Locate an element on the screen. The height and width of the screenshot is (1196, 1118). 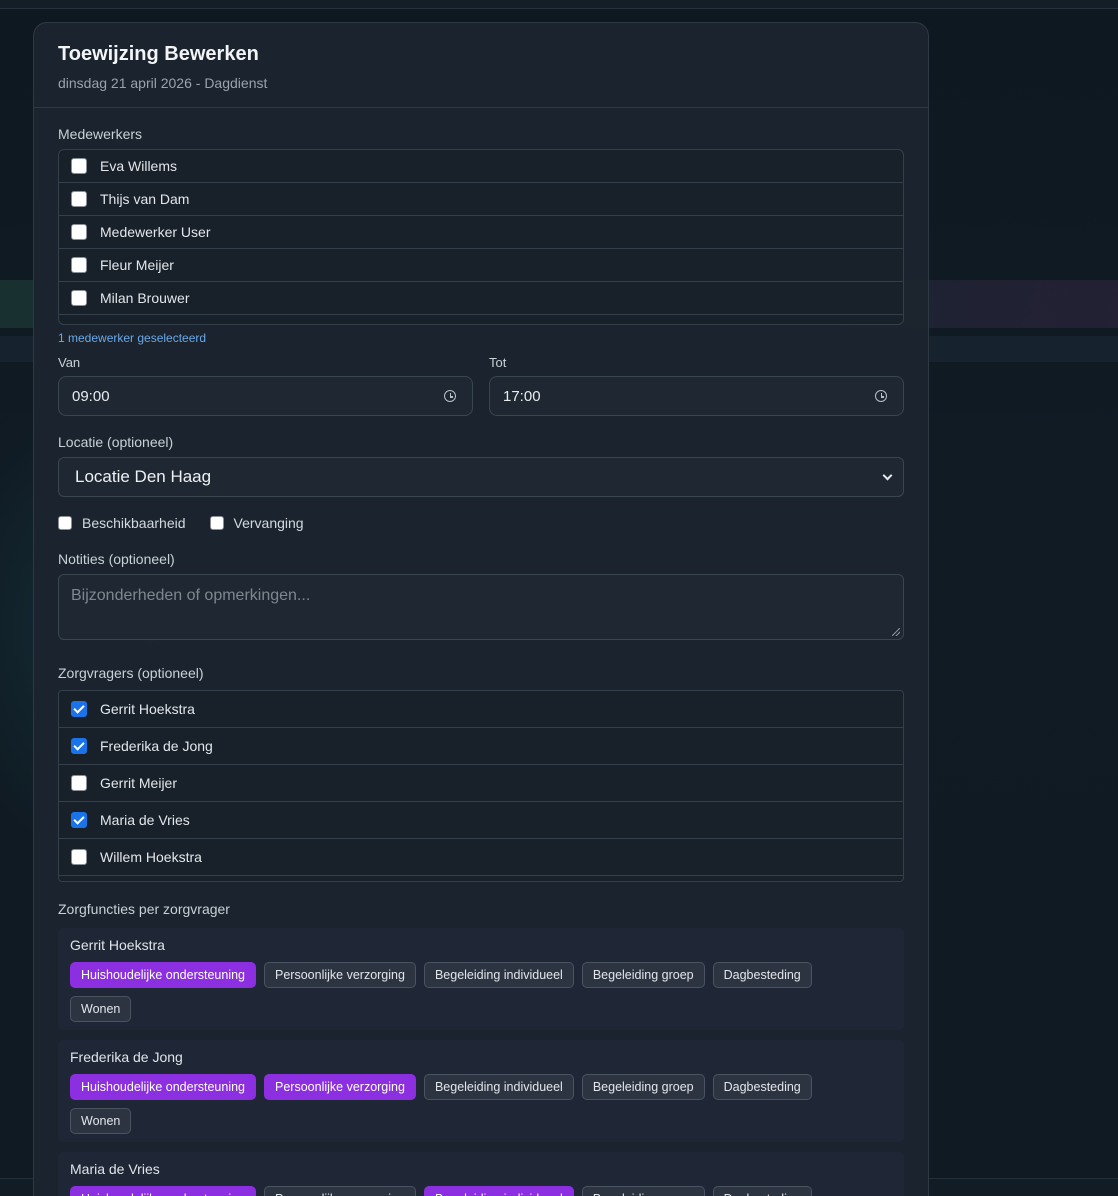
list-item: Eva Willems is located at coordinates (481, 166).